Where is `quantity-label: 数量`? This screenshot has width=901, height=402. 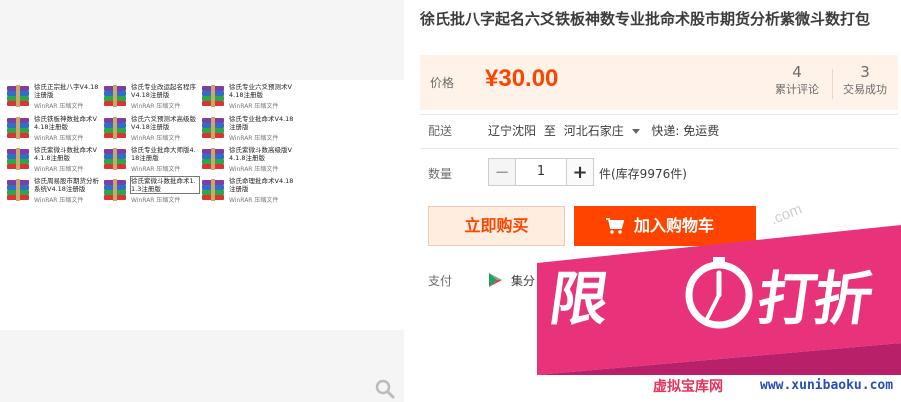
quantity-label: 数量 is located at coordinates (440, 174).